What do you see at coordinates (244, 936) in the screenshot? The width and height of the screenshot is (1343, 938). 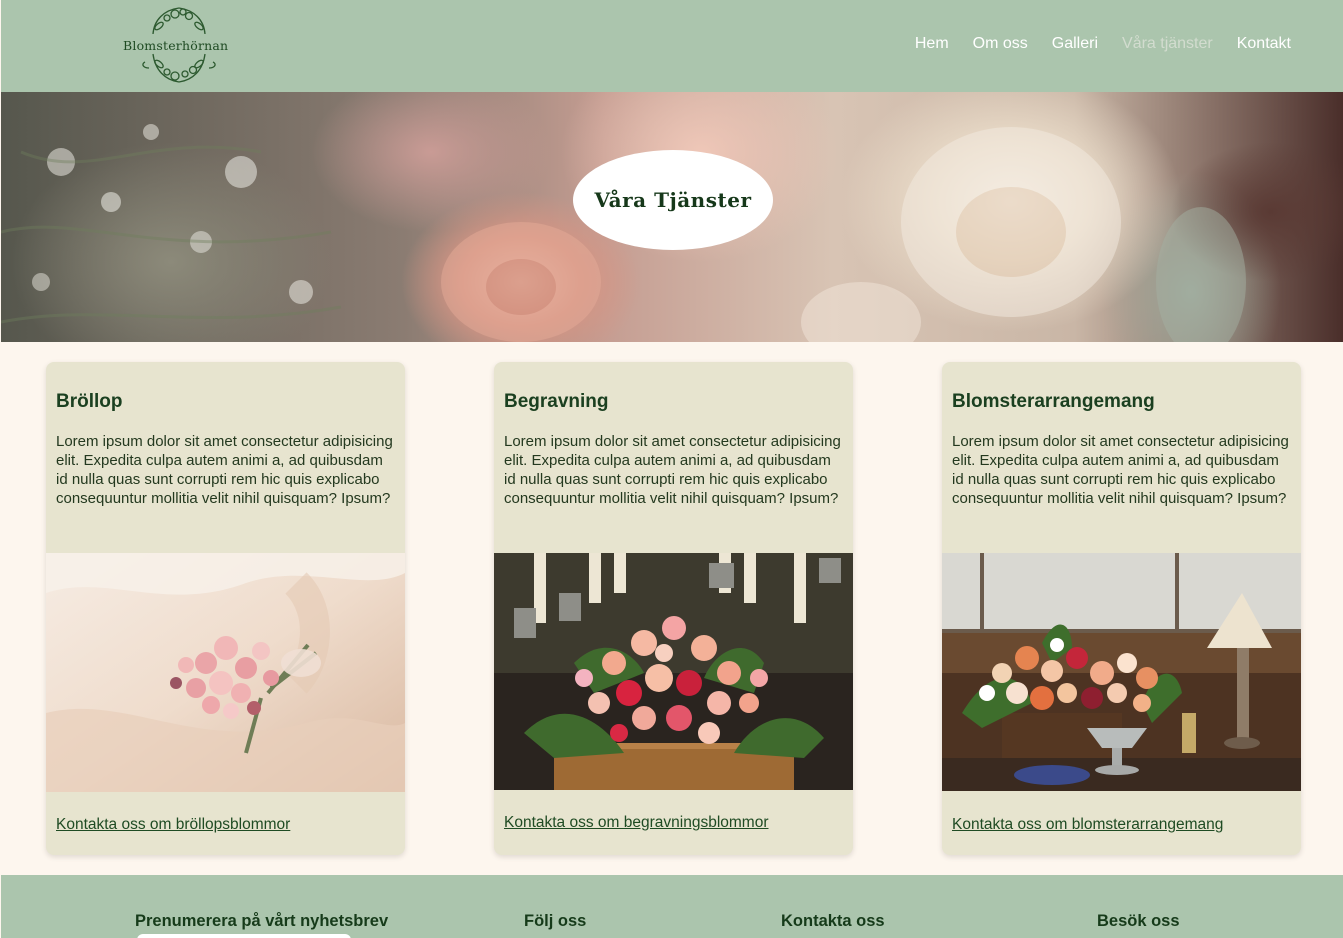 I see `newsletter-email-input` at bounding box center [244, 936].